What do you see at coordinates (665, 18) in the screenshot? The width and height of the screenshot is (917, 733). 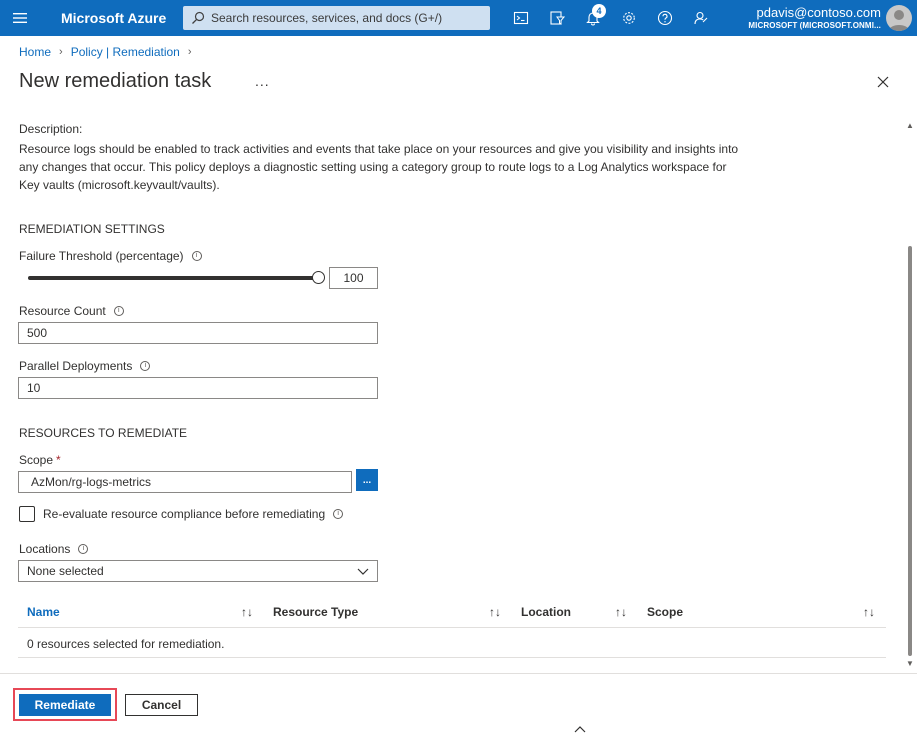 I see `help-icon` at bounding box center [665, 18].